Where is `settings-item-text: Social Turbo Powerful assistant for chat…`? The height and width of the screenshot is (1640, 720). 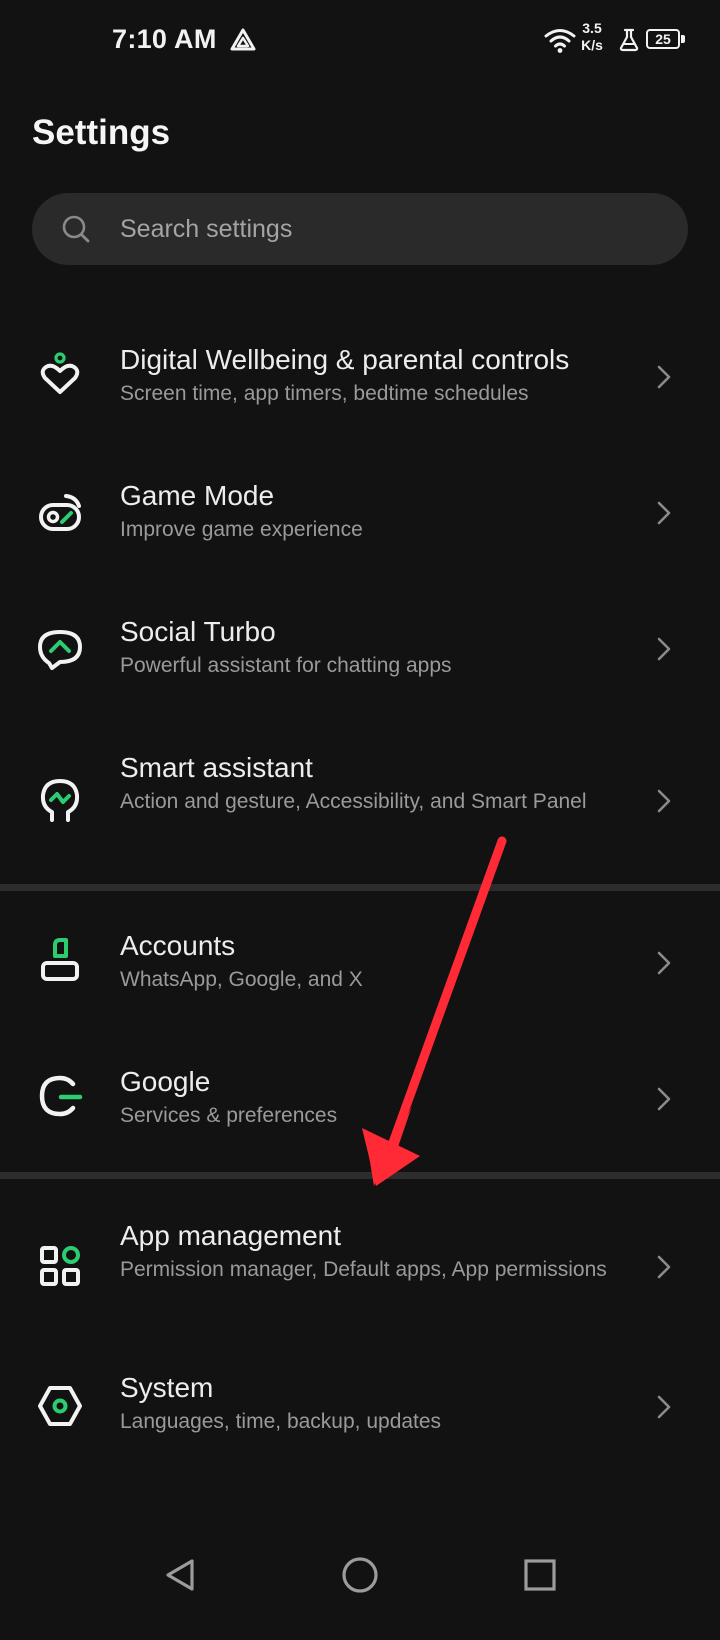 settings-item-text: Social Turbo Powerful assistant for chat… is located at coordinates (380, 647).